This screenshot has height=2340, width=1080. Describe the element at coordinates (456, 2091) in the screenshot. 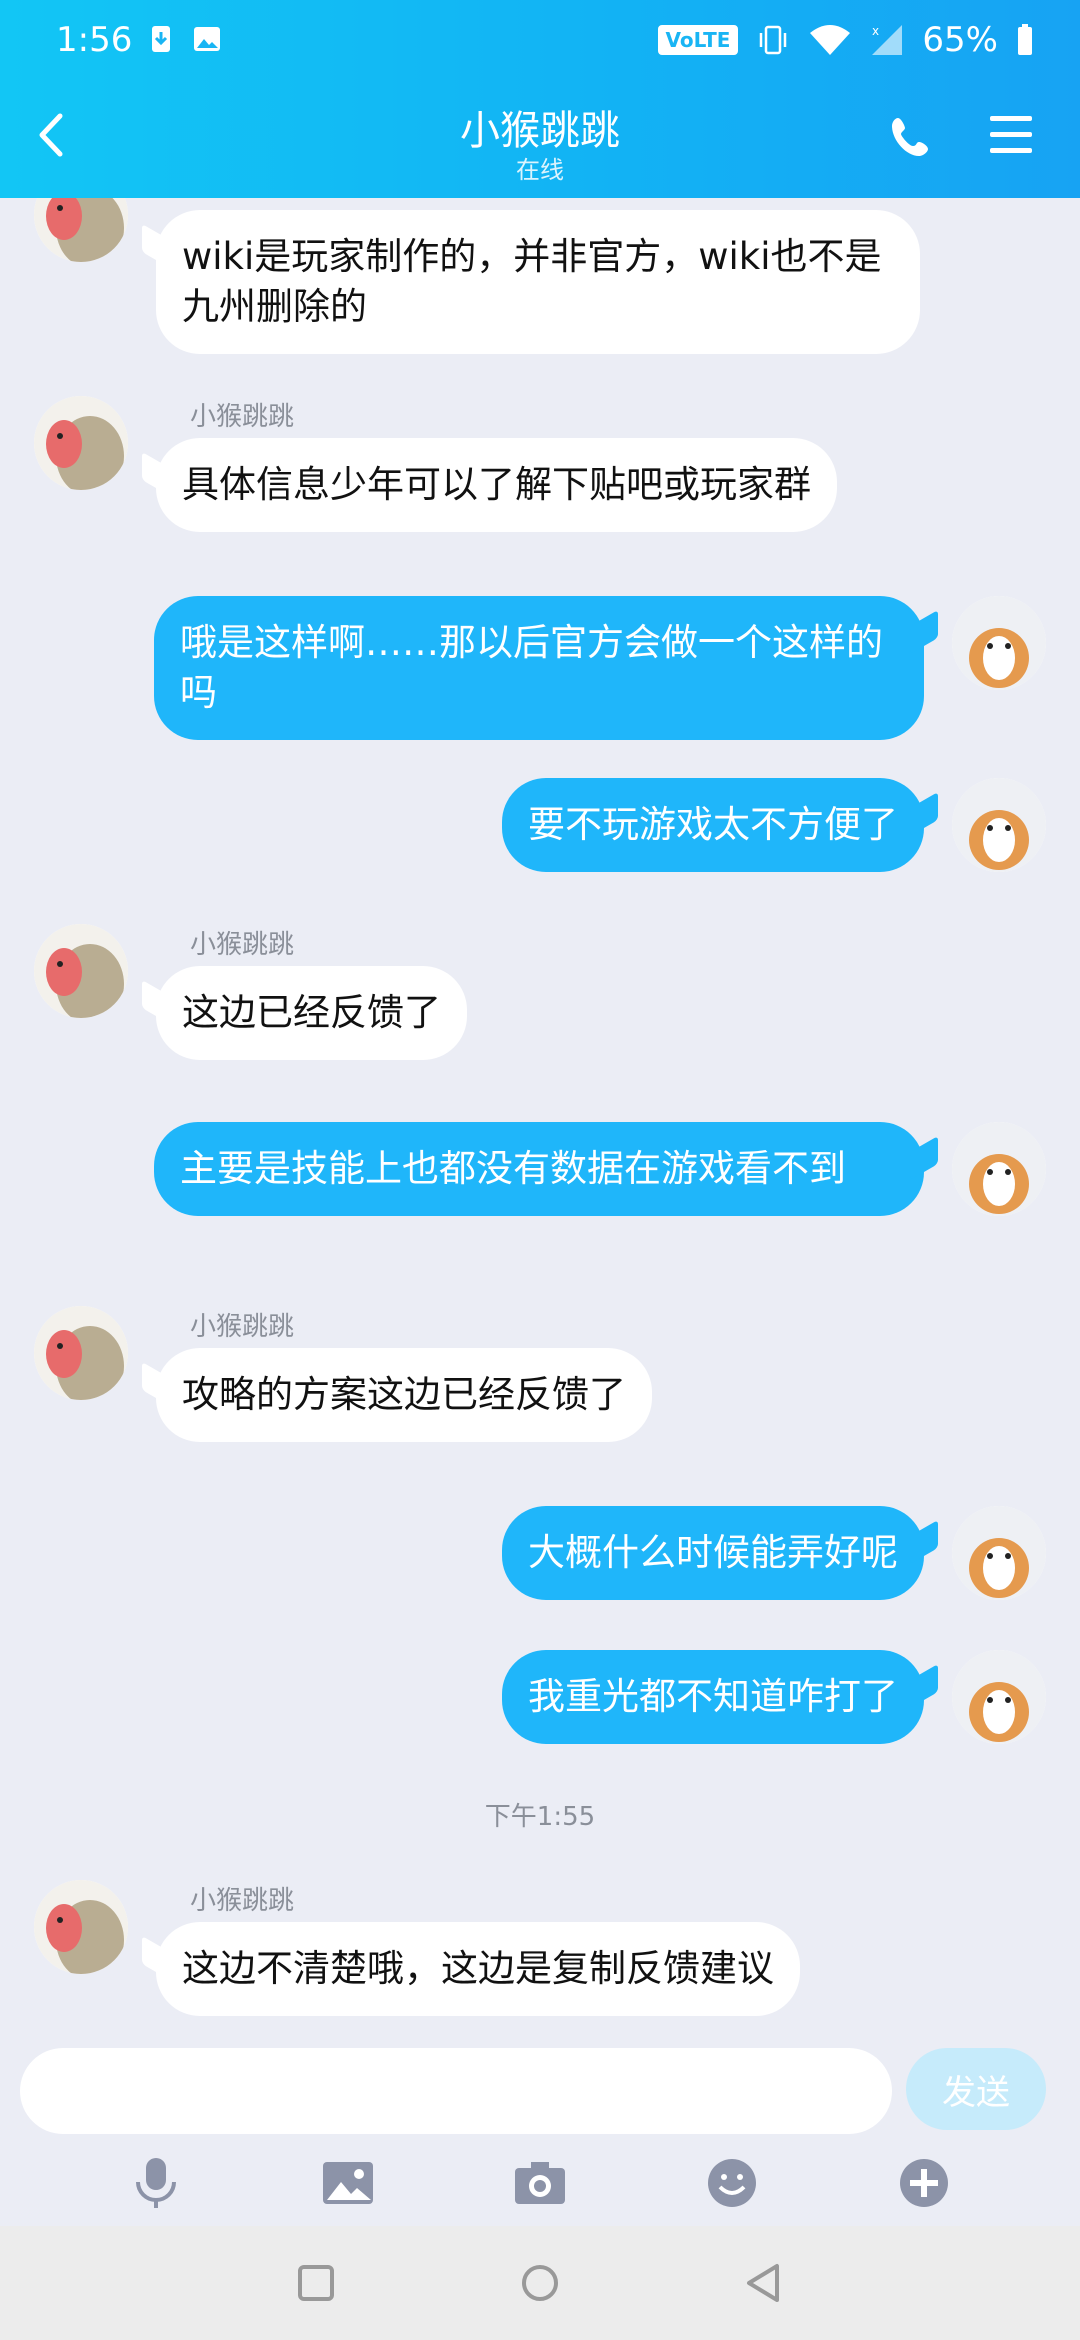

I see `message-input` at that location.